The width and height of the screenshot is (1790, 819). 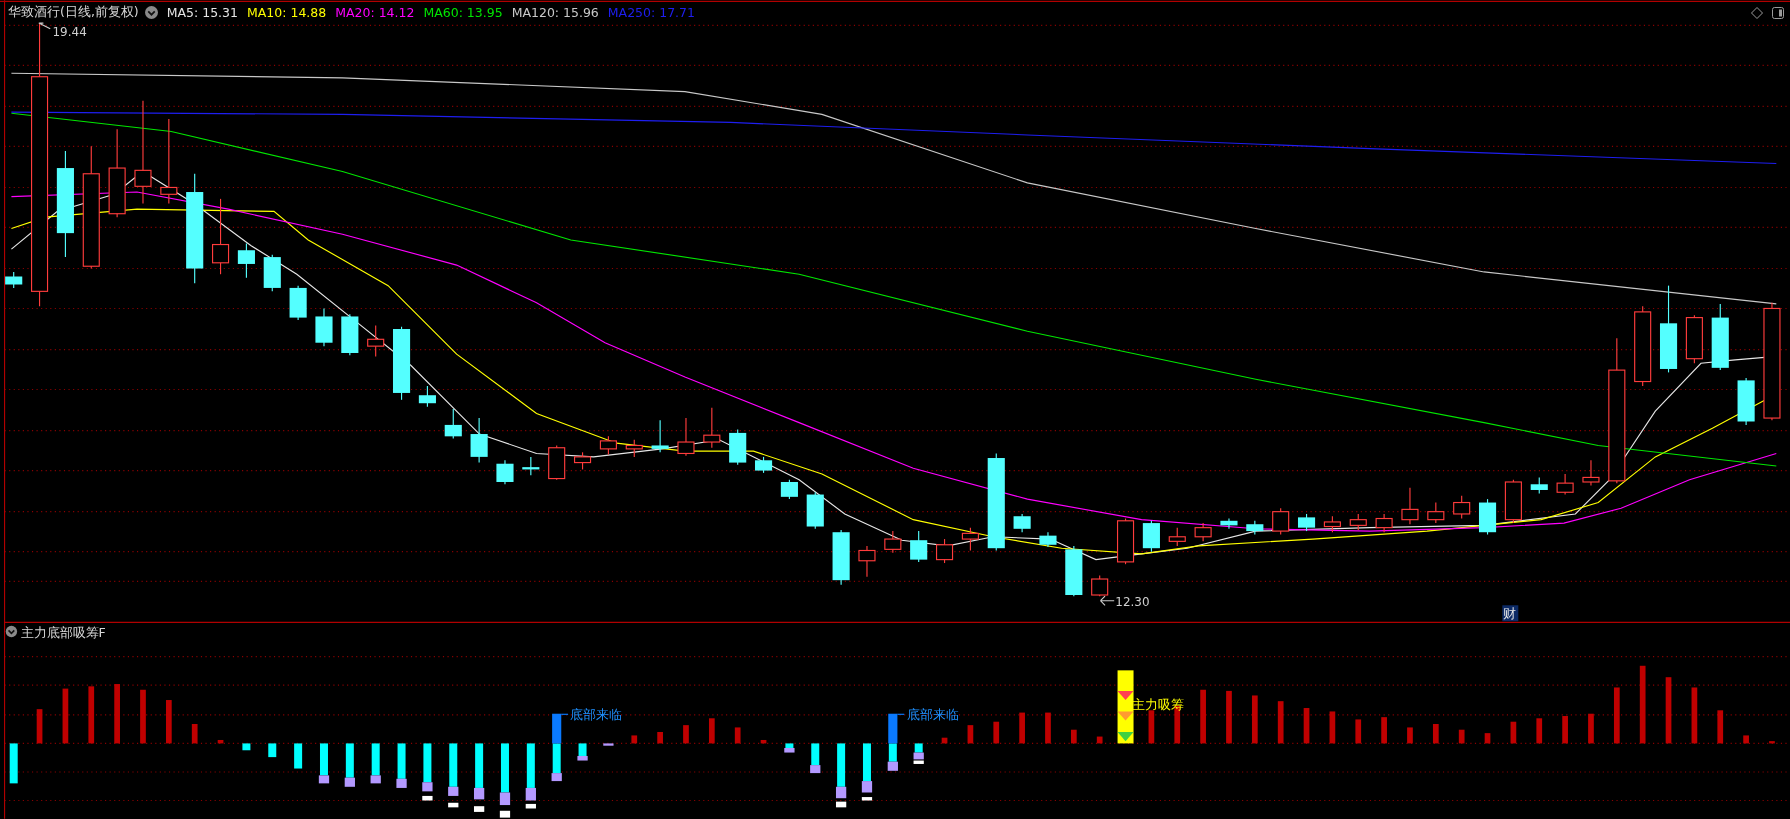 What do you see at coordinates (555, 12) in the screenshot?
I see `moving-average-value: MA120: 15.96` at bounding box center [555, 12].